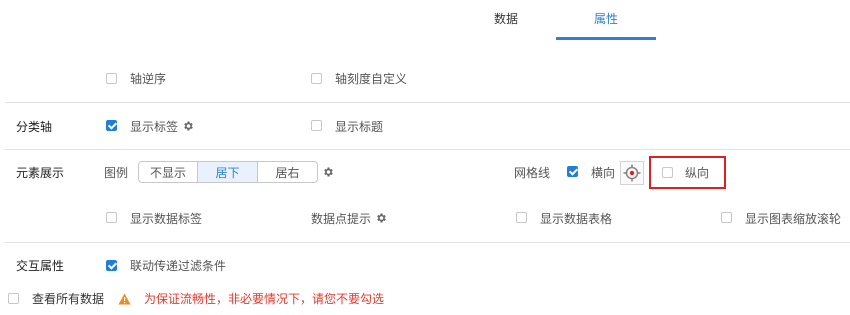  What do you see at coordinates (572, 171) in the screenshot?
I see `horizontal-gridlines-checkbox` at bounding box center [572, 171].